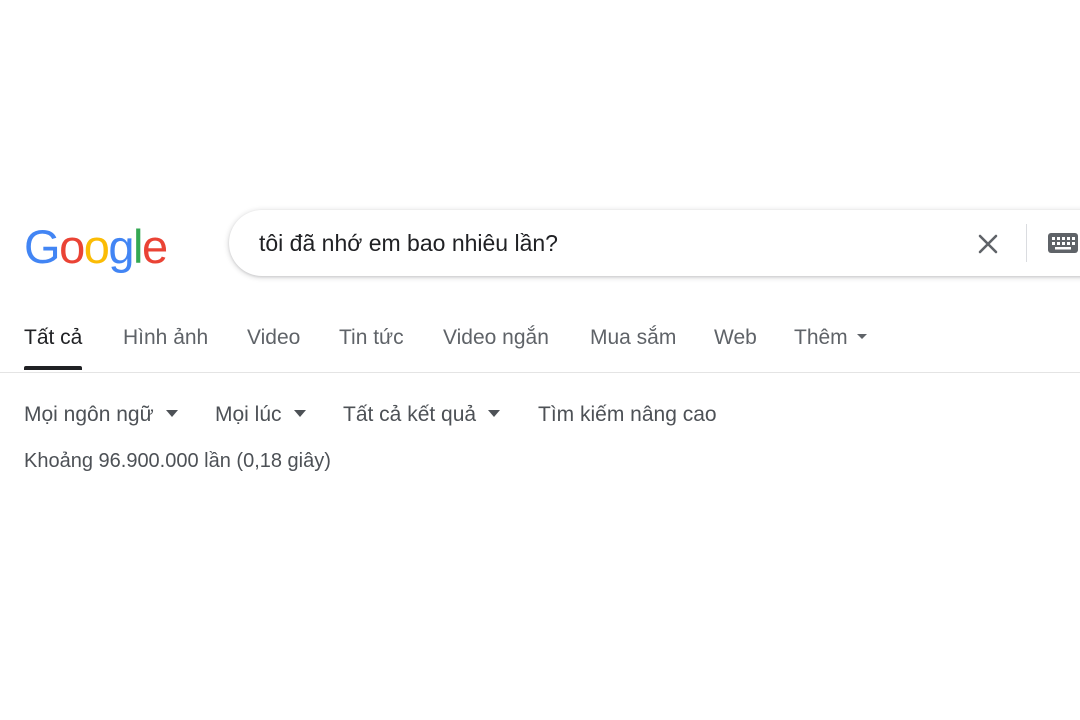 The height and width of the screenshot is (720, 1080). I want to click on advanced-search-label: Tìm kiếm nâng cao, so click(627, 414).